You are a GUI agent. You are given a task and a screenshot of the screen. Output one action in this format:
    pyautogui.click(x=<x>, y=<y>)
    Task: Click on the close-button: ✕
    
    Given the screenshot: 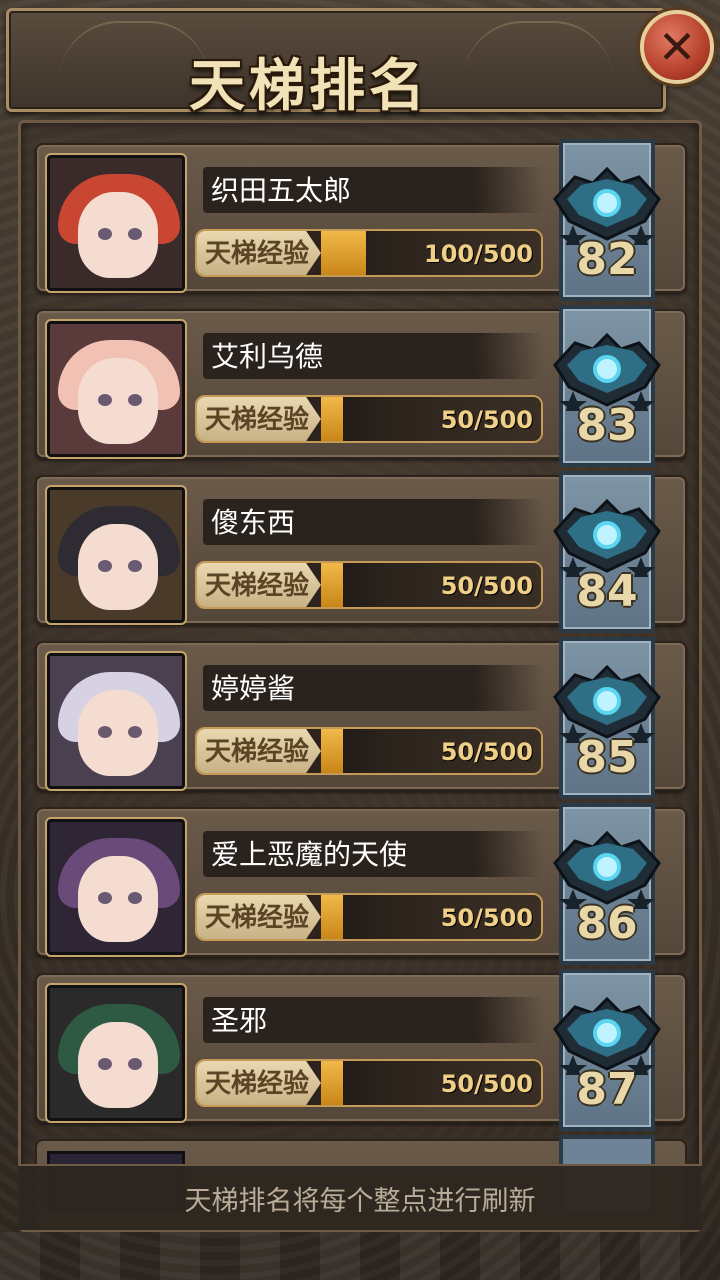 What is the action you would take?
    pyautogui.click(x=677, y=47)
    